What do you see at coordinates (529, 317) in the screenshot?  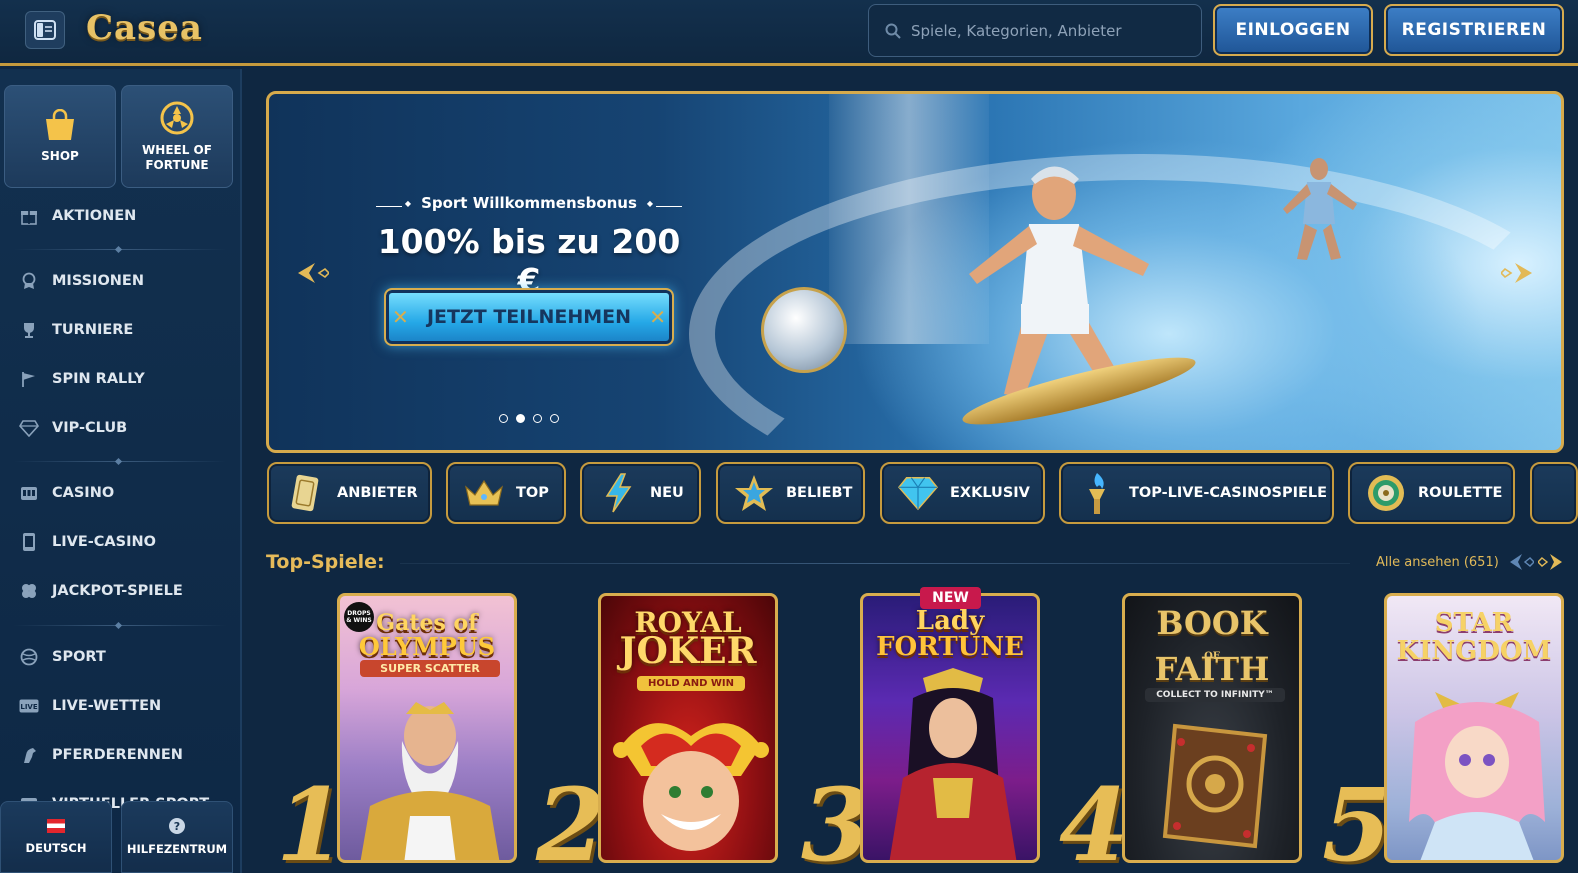 I see `join-now-button: JETZT TEILNEHMEN` at bounding box center [529, 317].